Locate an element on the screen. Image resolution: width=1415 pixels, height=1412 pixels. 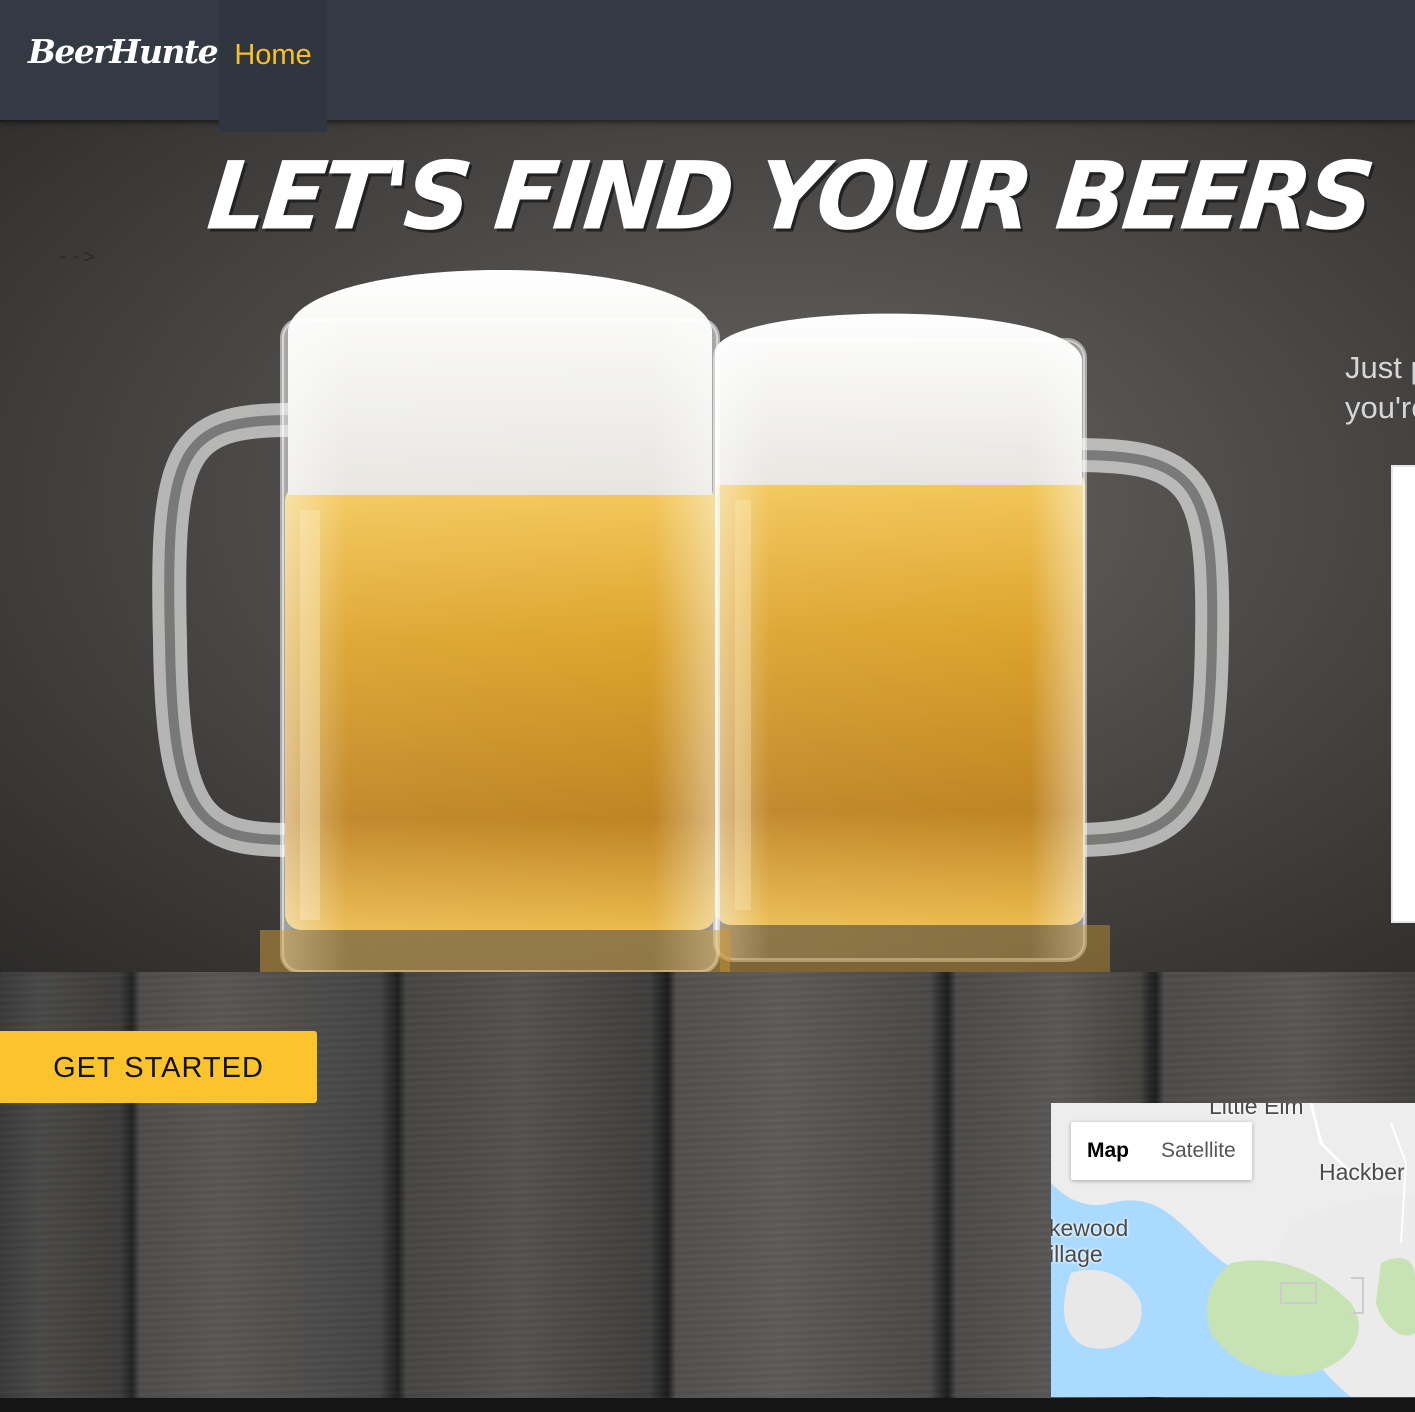
map-place-label: Little Elm is located at coordinates (1256, 1111).